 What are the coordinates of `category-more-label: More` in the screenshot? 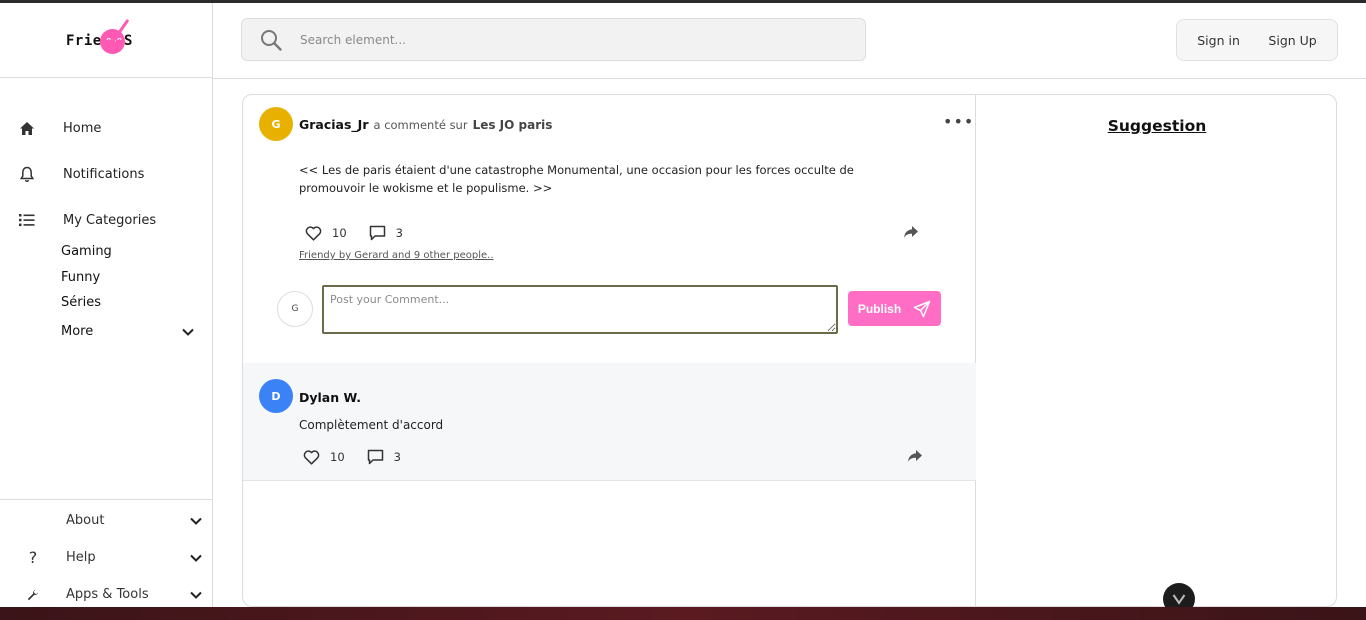 It's located at (77, 331).